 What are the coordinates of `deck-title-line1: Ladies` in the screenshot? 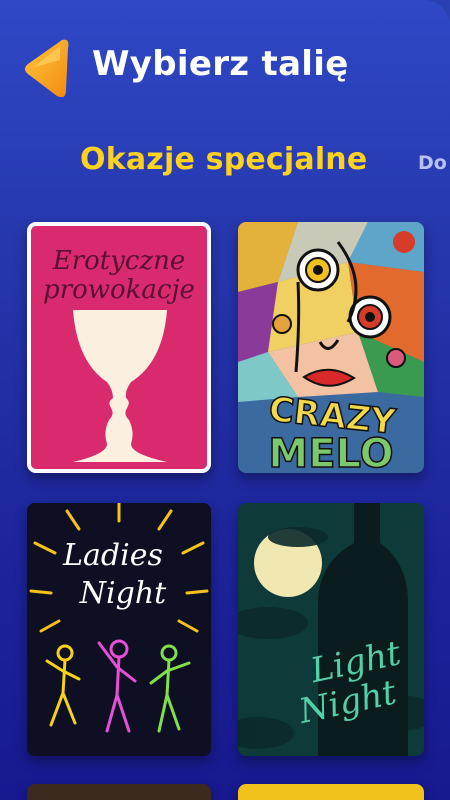 It's located at (112, 555).